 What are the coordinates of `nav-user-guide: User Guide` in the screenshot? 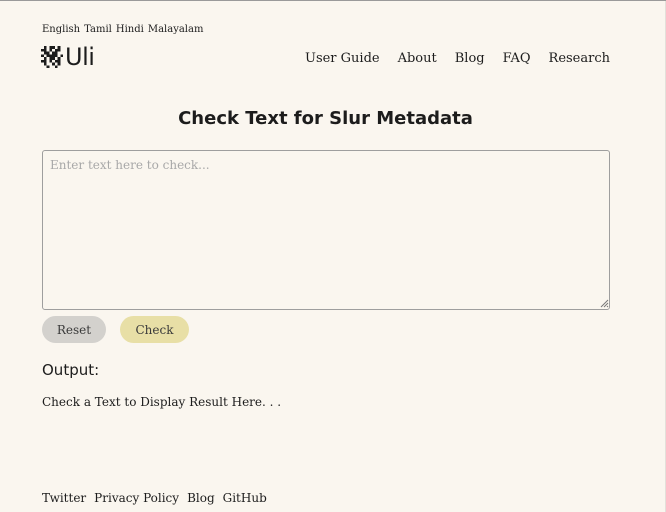 It's located at (342, 58).